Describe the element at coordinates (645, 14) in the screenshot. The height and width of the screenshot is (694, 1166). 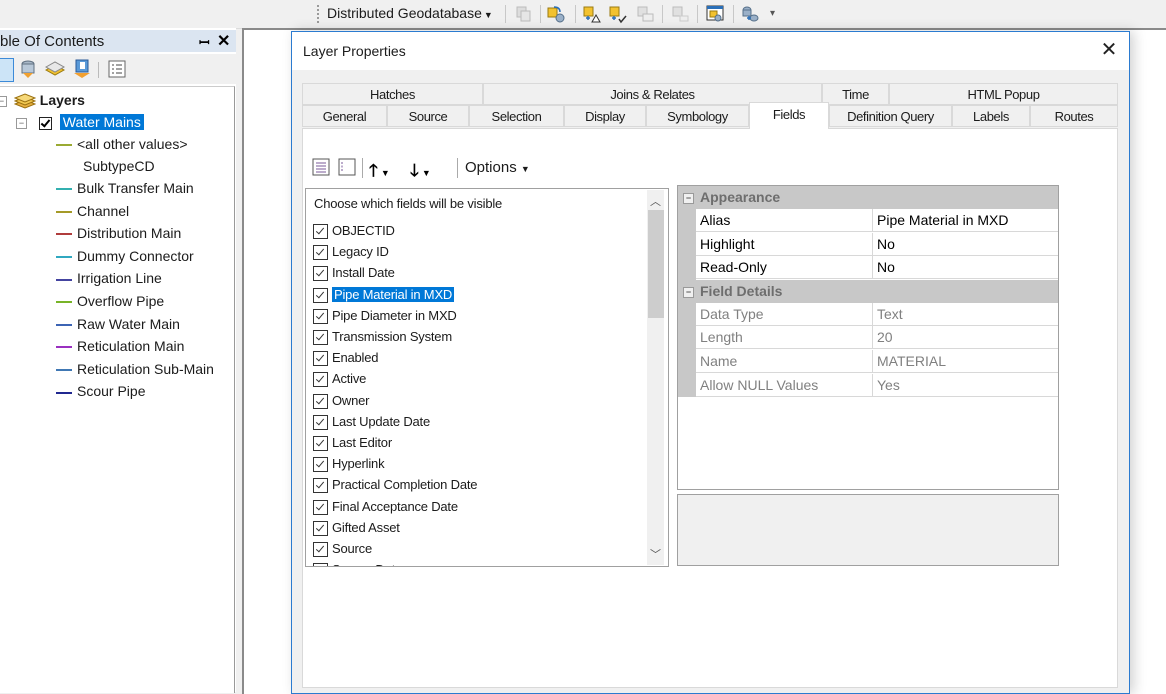
I see `import-message-icon` at that location.